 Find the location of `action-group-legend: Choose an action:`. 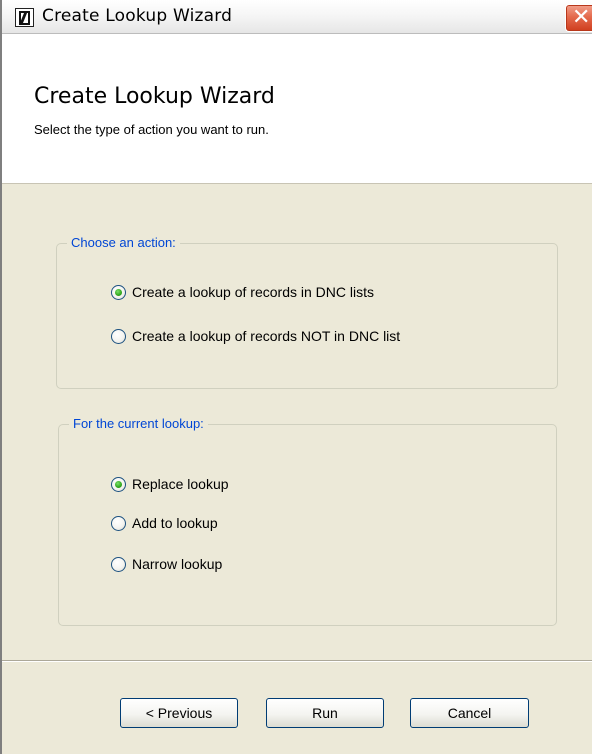

action-group-legend: Choose an action: is located at coordinates (123, 243).